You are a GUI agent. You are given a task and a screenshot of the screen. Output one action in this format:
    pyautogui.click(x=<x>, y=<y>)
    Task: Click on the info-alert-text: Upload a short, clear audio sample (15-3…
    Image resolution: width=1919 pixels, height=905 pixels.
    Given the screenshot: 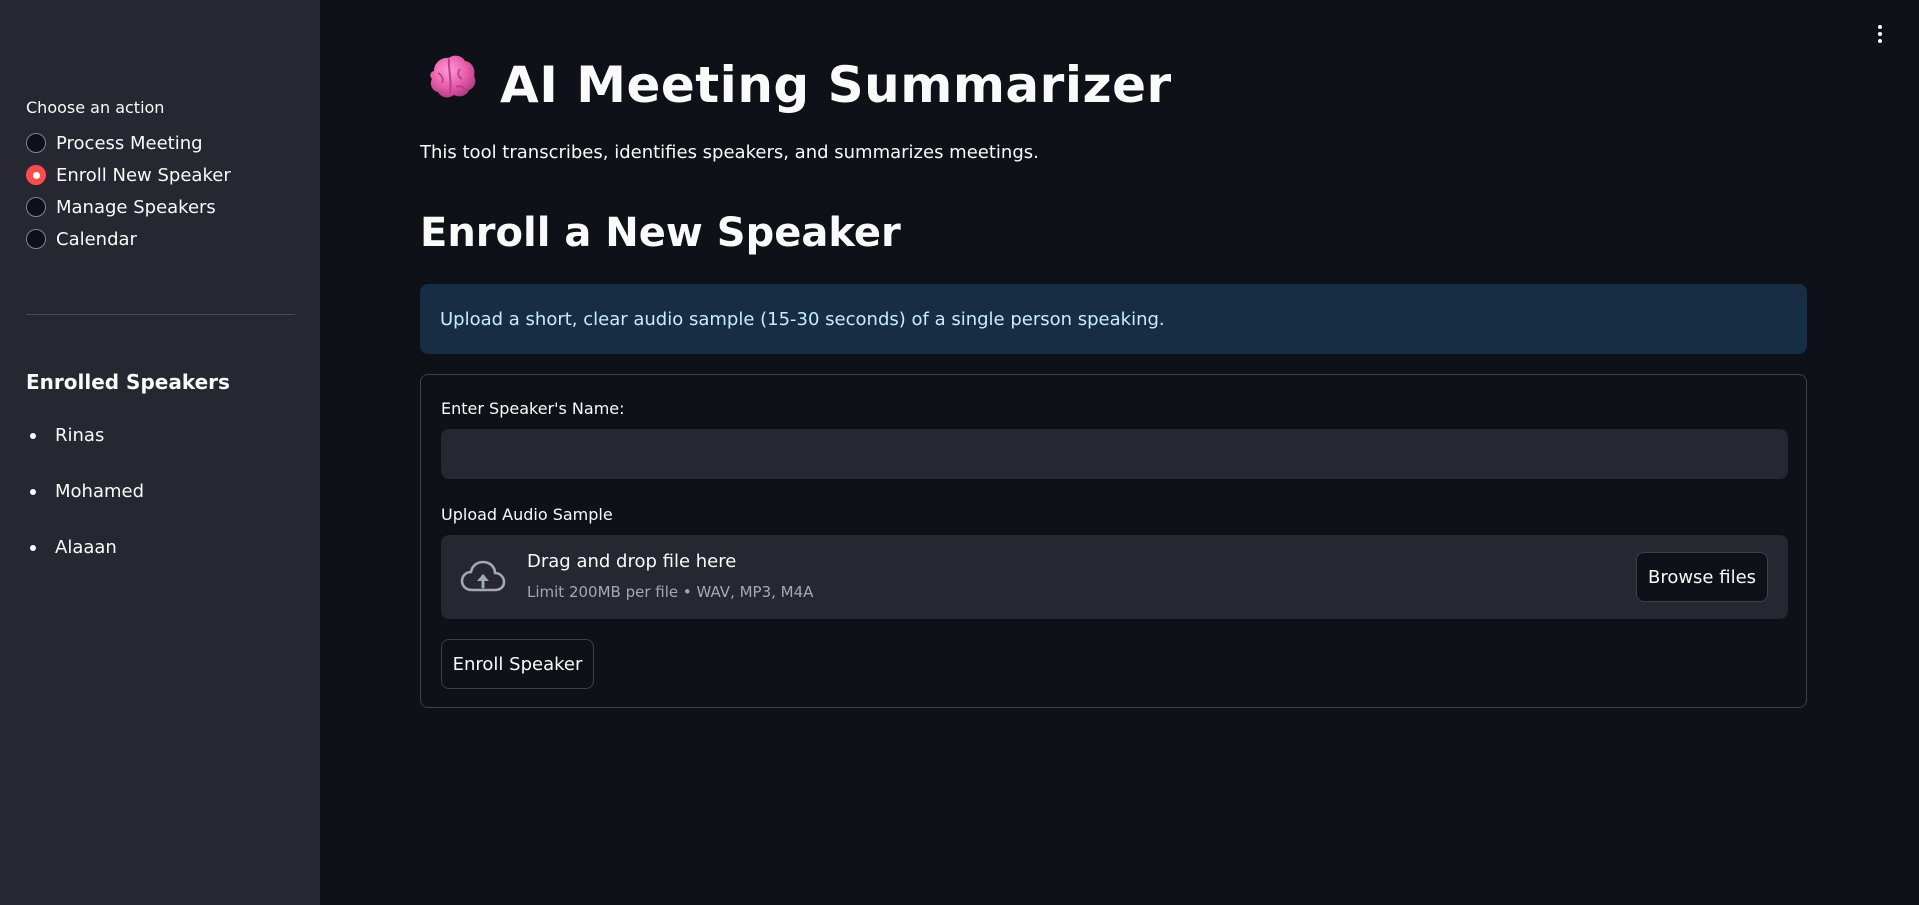 What is the action you would take?
    pyautogui.click(x=802, y=319)
    